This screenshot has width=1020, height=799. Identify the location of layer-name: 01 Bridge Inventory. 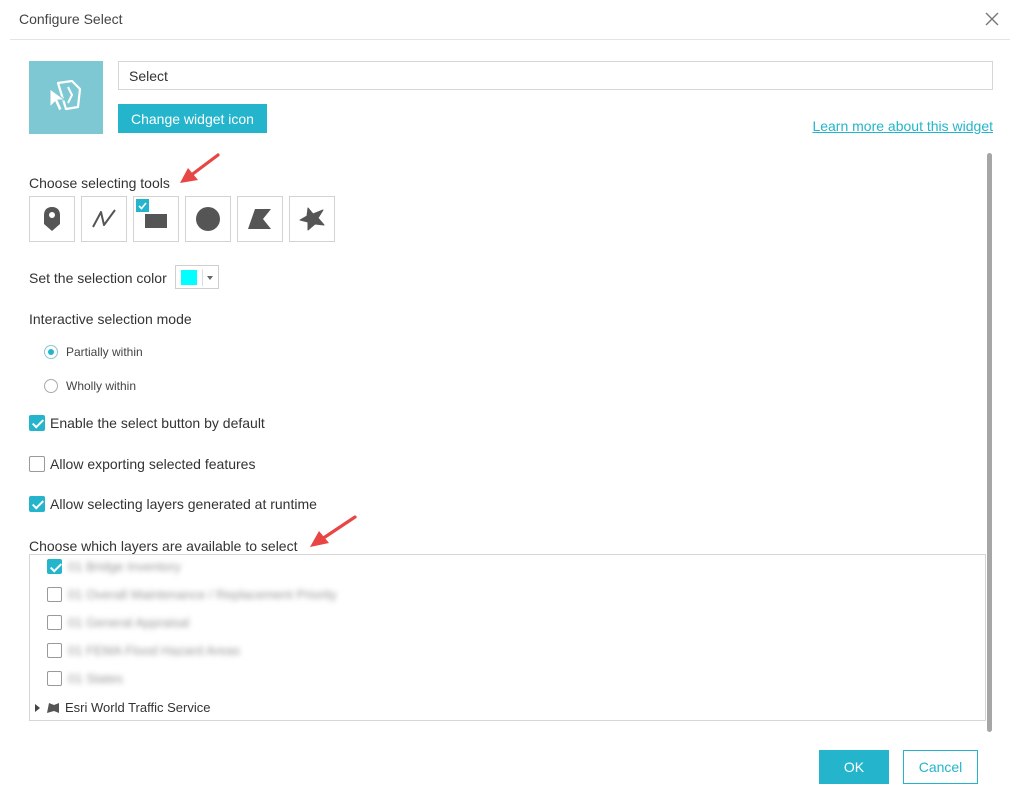
(124, 566).